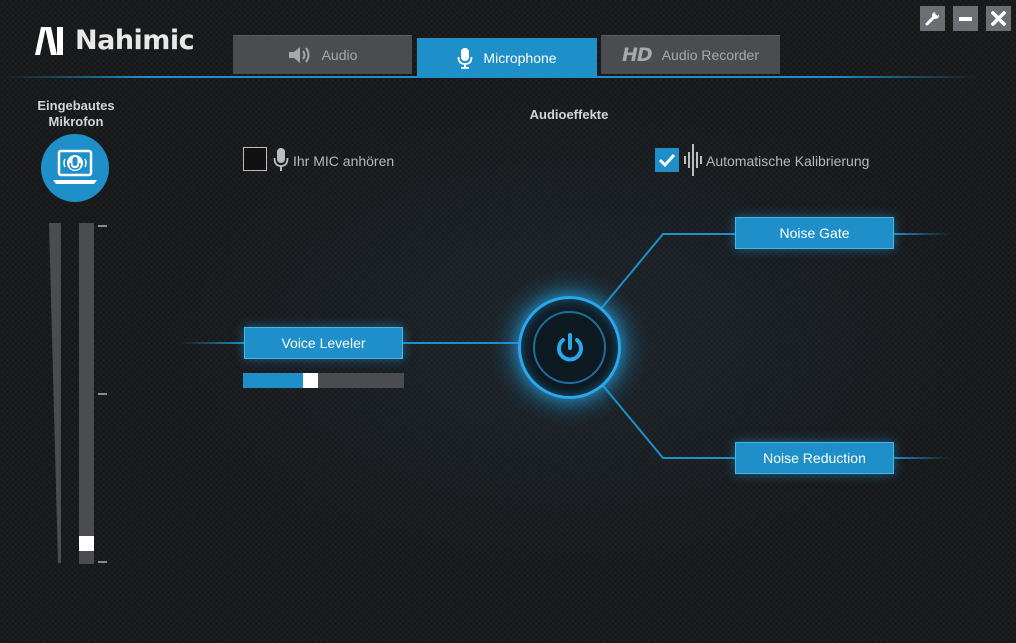 The height and width of the screenshot is (643, 1016). What do you see at coordinates (273, 380) in the screenshot?
I see `voice-leveler-slider-fill` at bounding box center [273, 380].